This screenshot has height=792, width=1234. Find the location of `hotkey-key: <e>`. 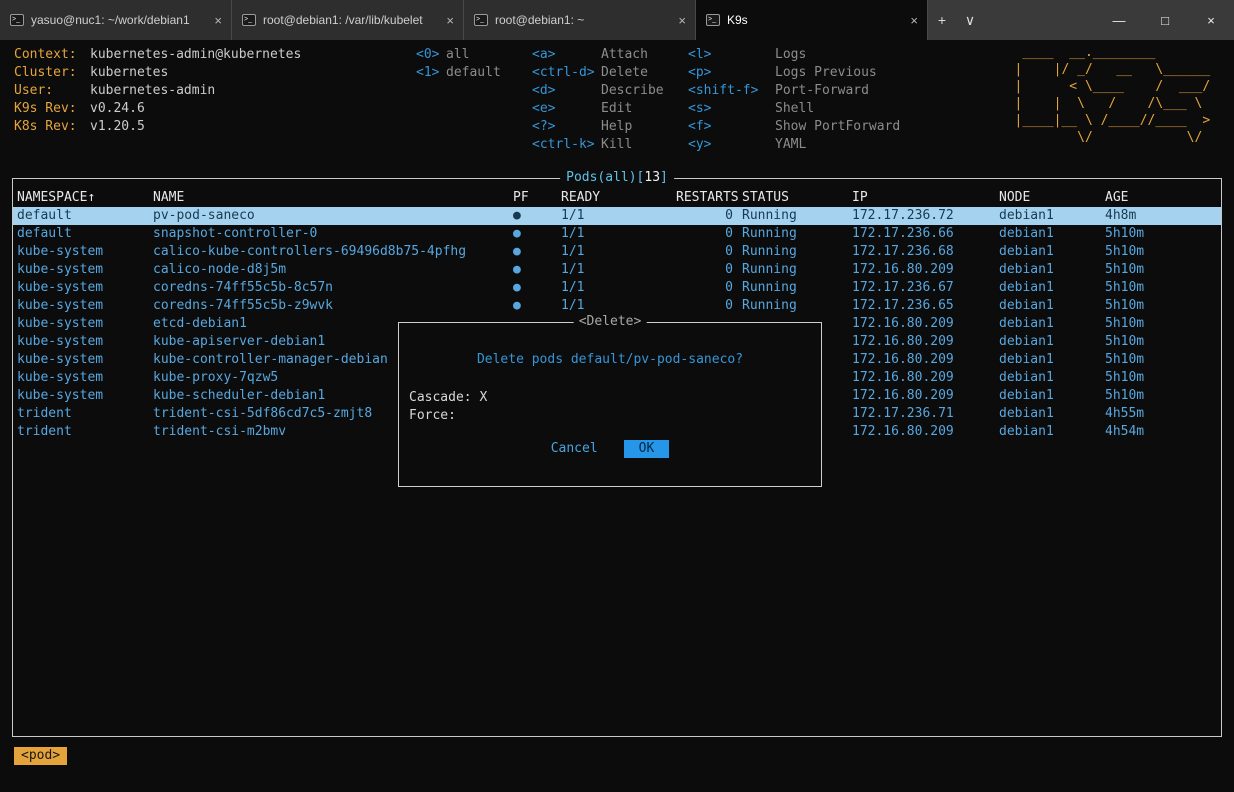

hotkey-key: <e> is located at coordinates (544, 108).